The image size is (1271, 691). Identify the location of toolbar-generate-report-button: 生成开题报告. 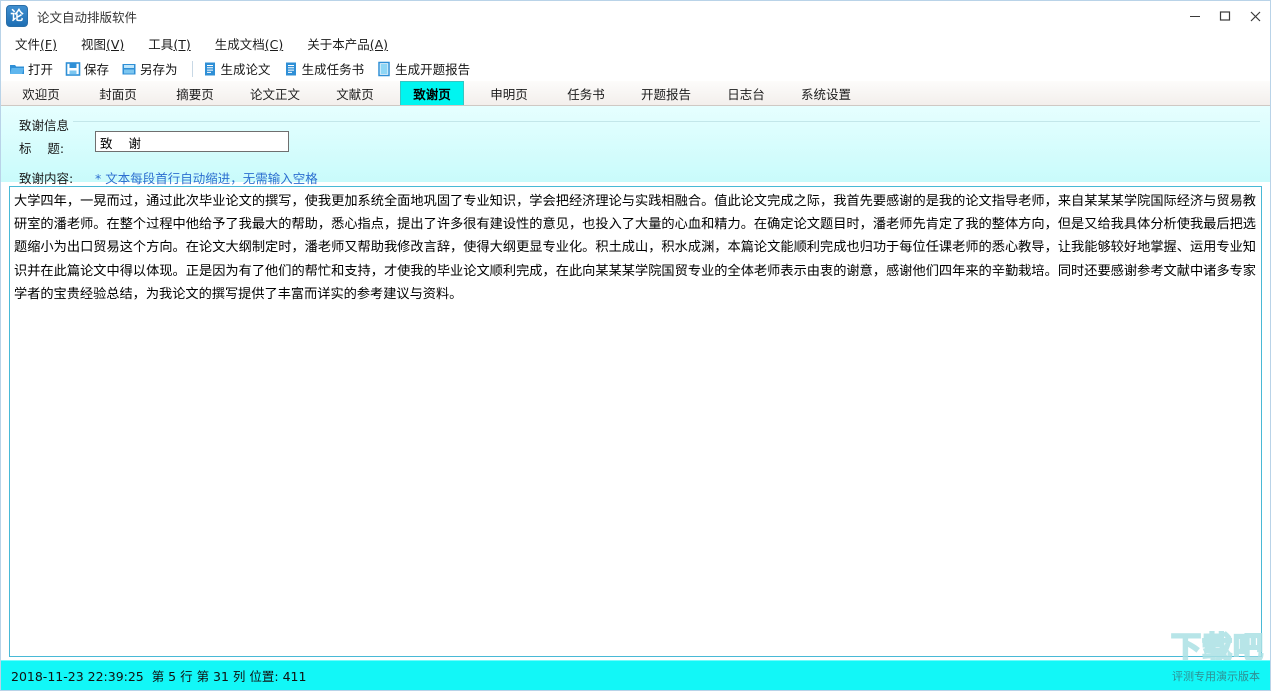
(423, 68).